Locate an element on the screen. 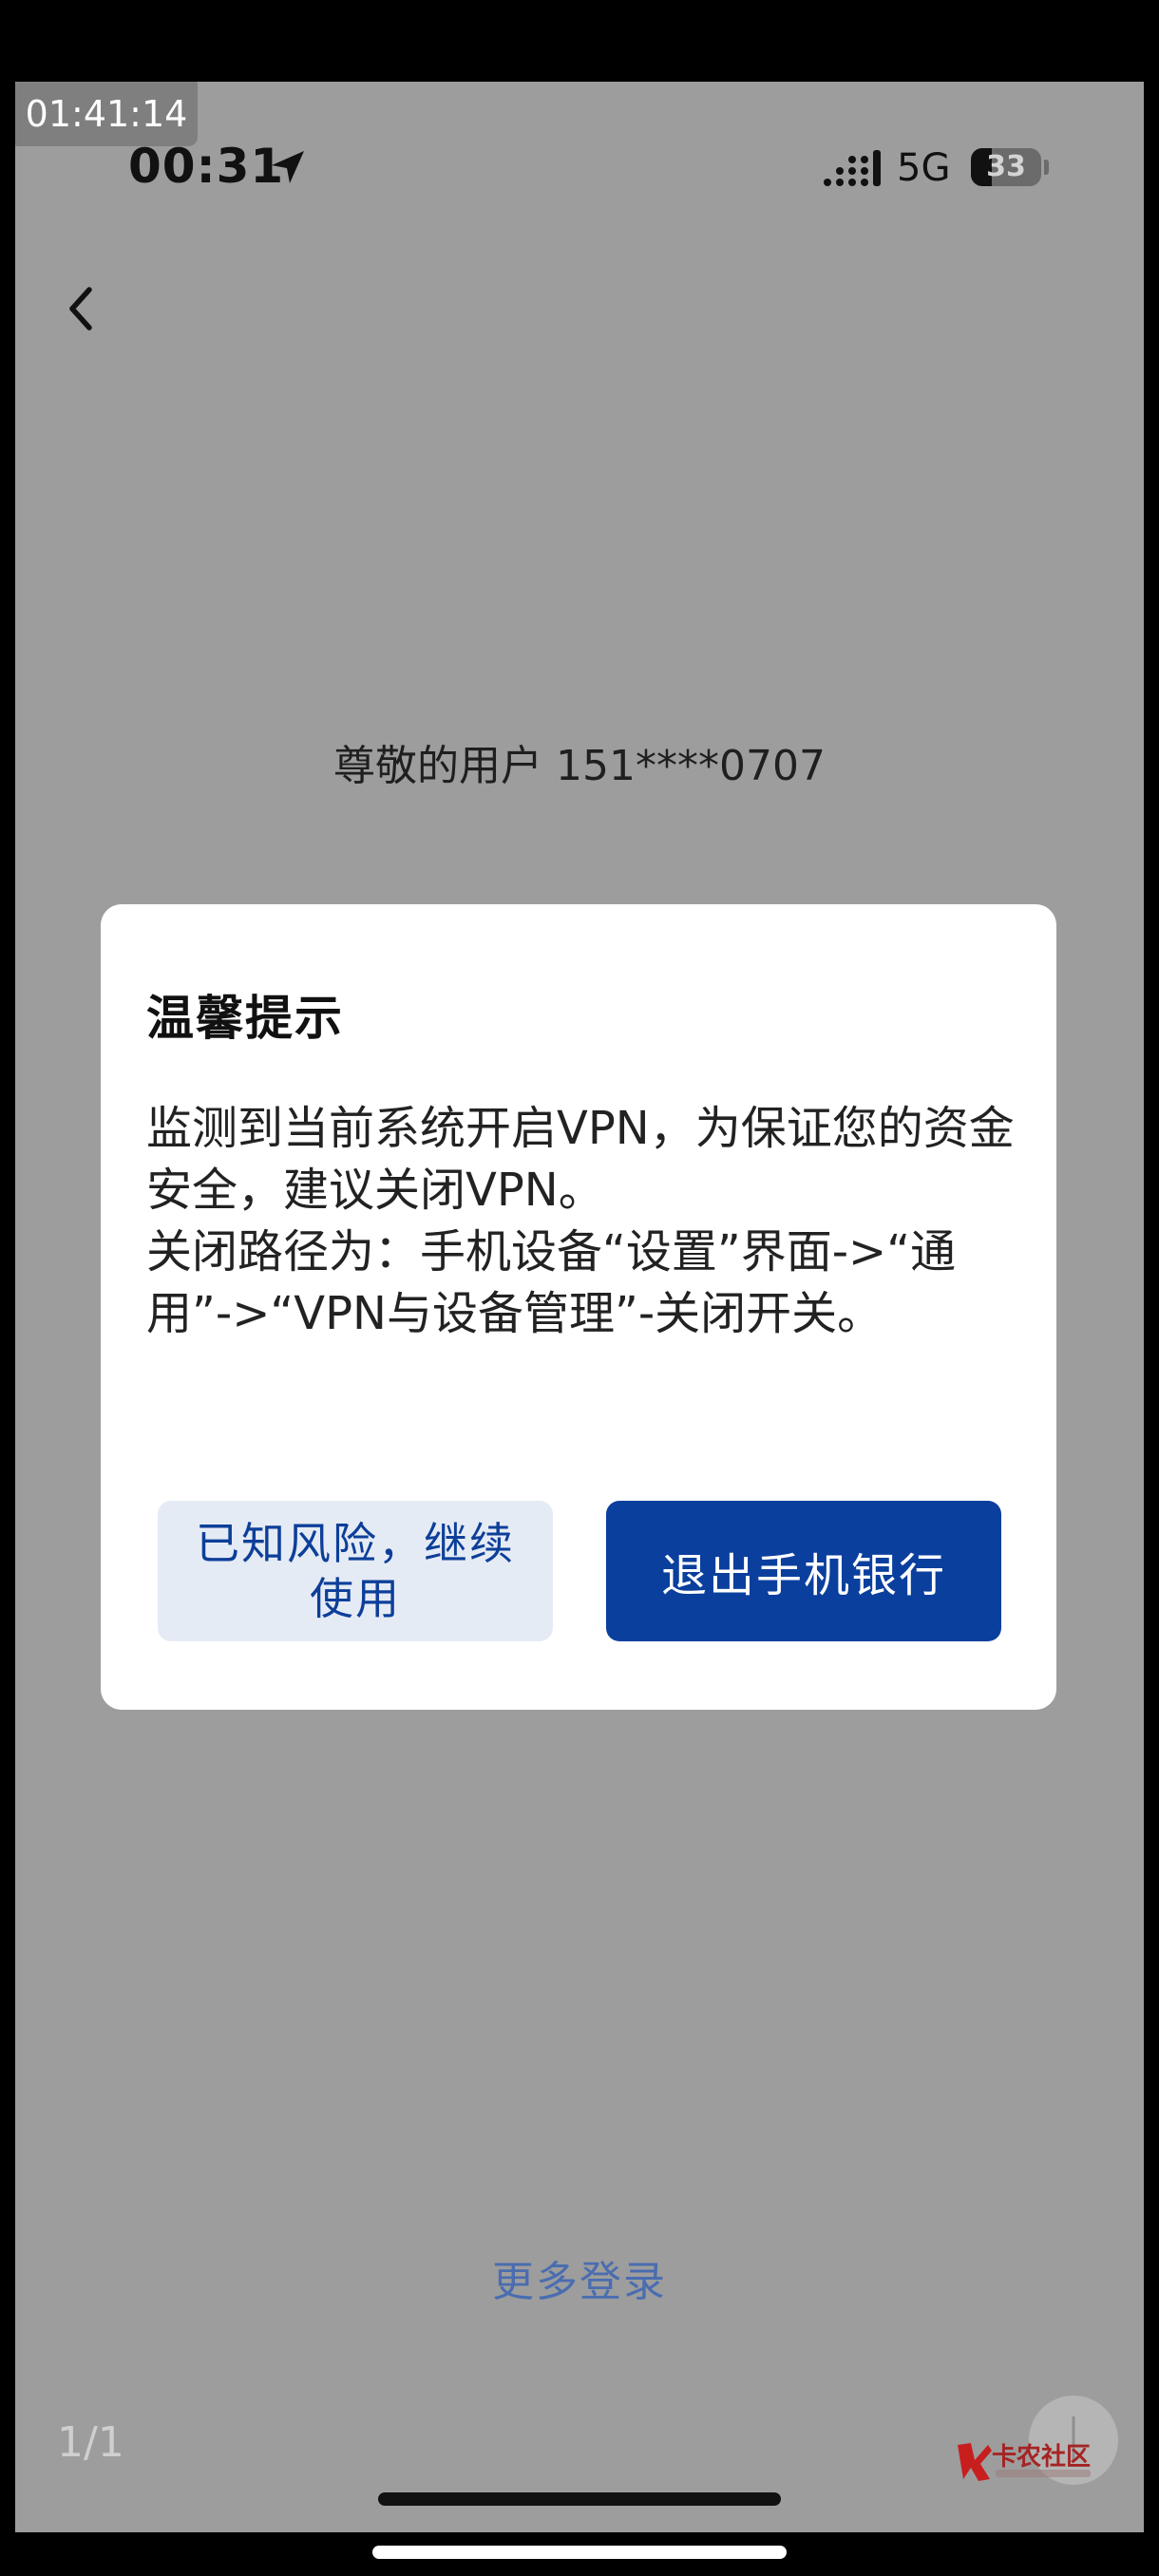  status-time: 00:31 is located at coordinates (206, 166).